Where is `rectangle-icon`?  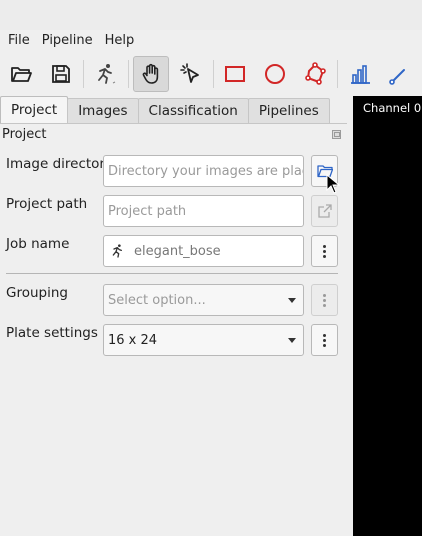 rectangle-icon is located at coordinates (235, 74).